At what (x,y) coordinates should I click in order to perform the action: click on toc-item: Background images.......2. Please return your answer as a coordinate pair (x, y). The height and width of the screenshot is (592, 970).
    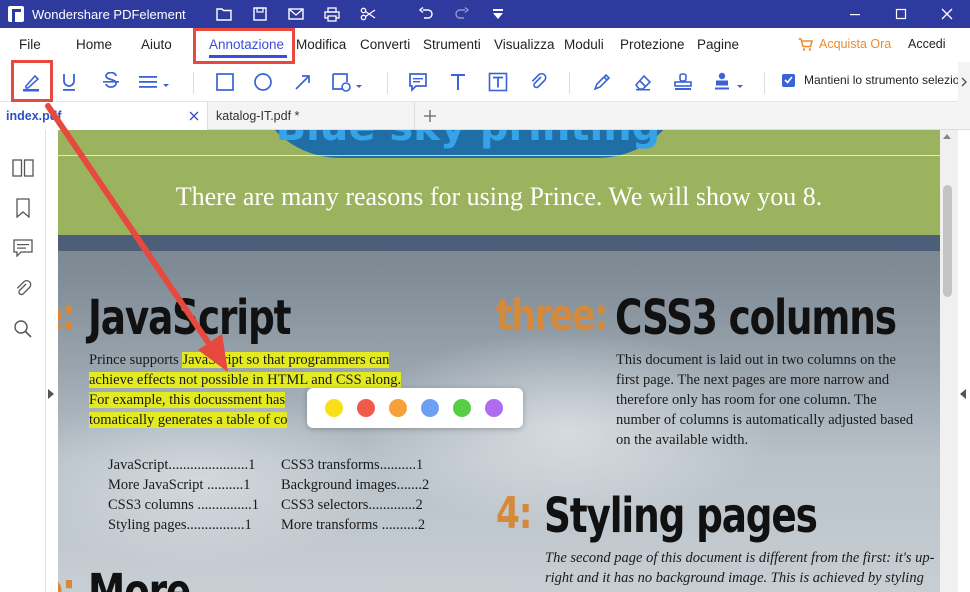
    Looking at the image, I should click on (355, 485).